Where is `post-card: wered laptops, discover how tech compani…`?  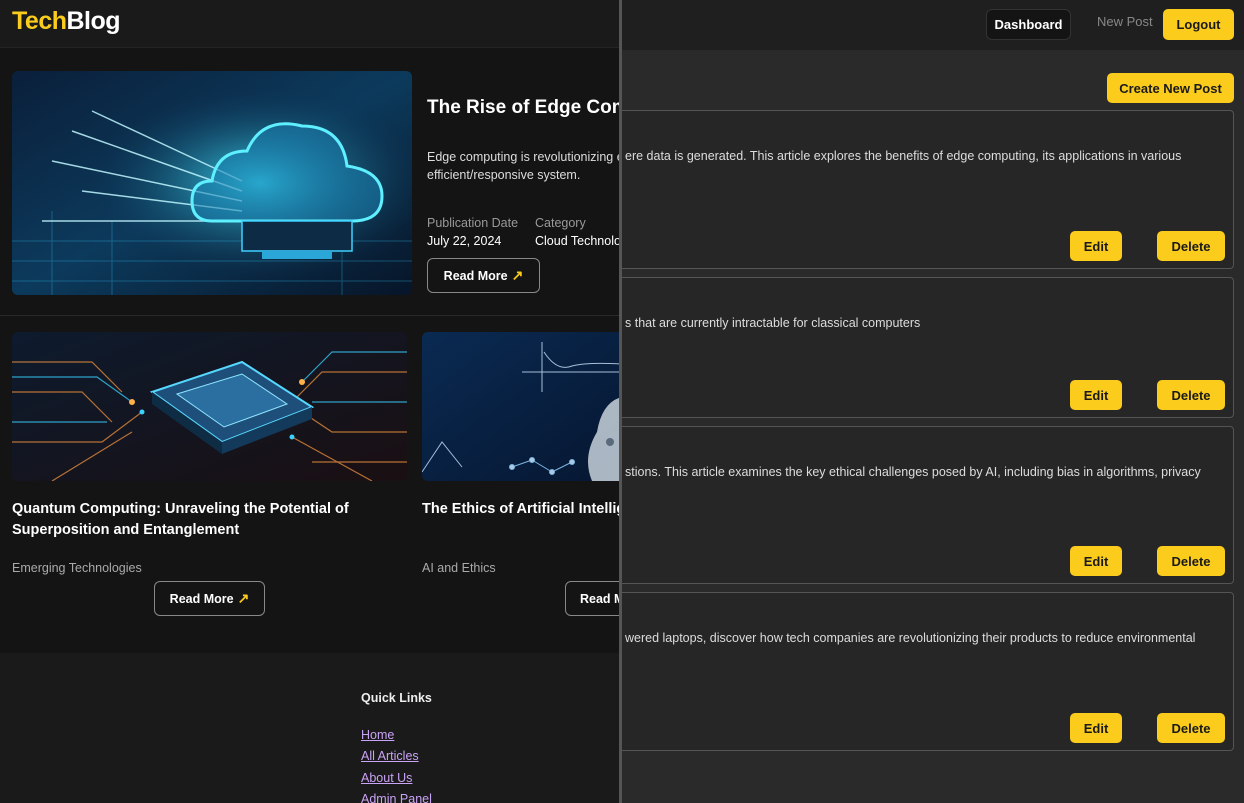
post-card: wered laptops, discover how tech compani… is located at coordinates (917, 671).